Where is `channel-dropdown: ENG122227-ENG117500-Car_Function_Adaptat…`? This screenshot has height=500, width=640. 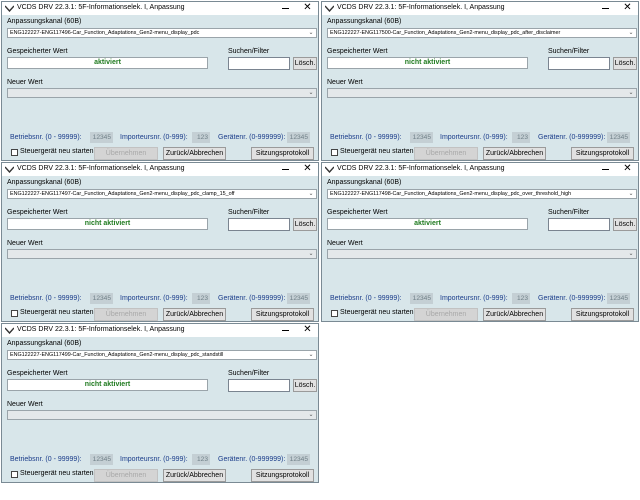
channel-dropdown: ENG122227-ENG117500-Car_Function_Adaptat… is located at coordinates (482, 33).